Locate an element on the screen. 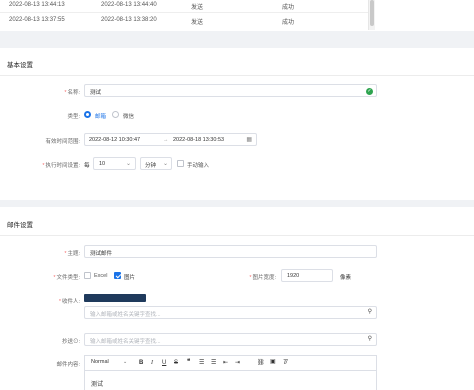 This screenshot has width=474, height=390. manual-input-label: 手动输入 is located at coordinates (198, 165).